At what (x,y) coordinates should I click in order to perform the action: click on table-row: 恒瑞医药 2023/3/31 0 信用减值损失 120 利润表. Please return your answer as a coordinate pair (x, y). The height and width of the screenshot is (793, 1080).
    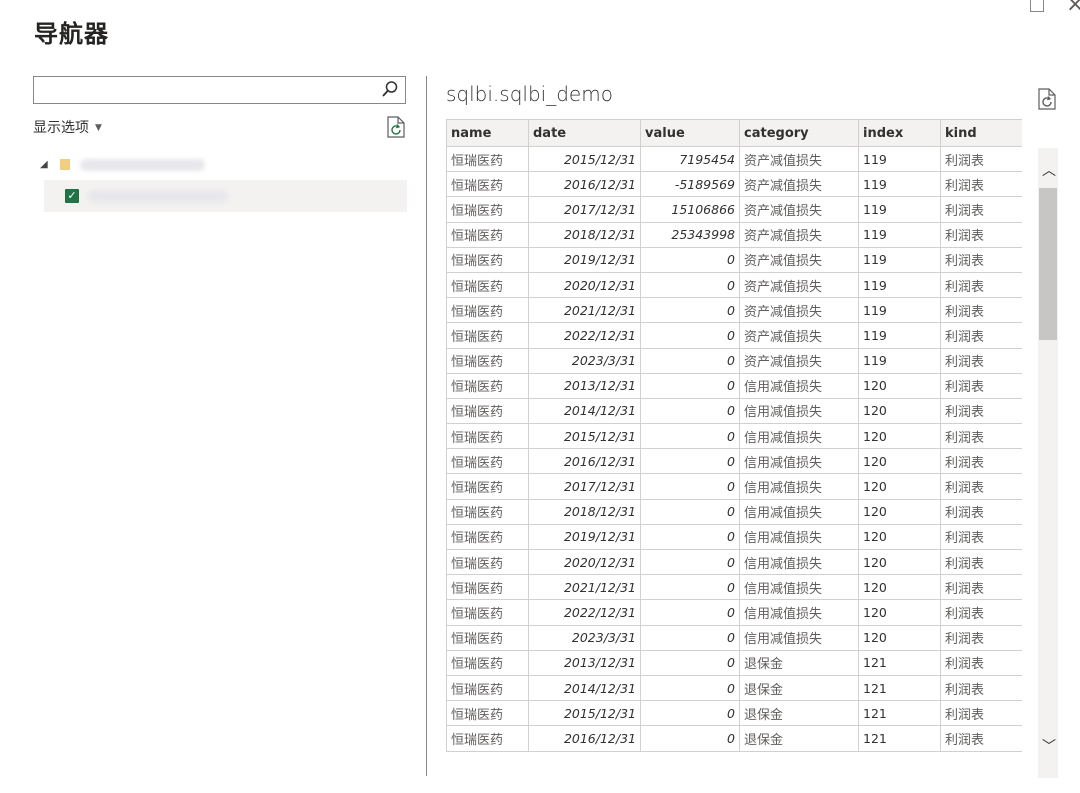
    Looking at the image, I should click on (734, 637).